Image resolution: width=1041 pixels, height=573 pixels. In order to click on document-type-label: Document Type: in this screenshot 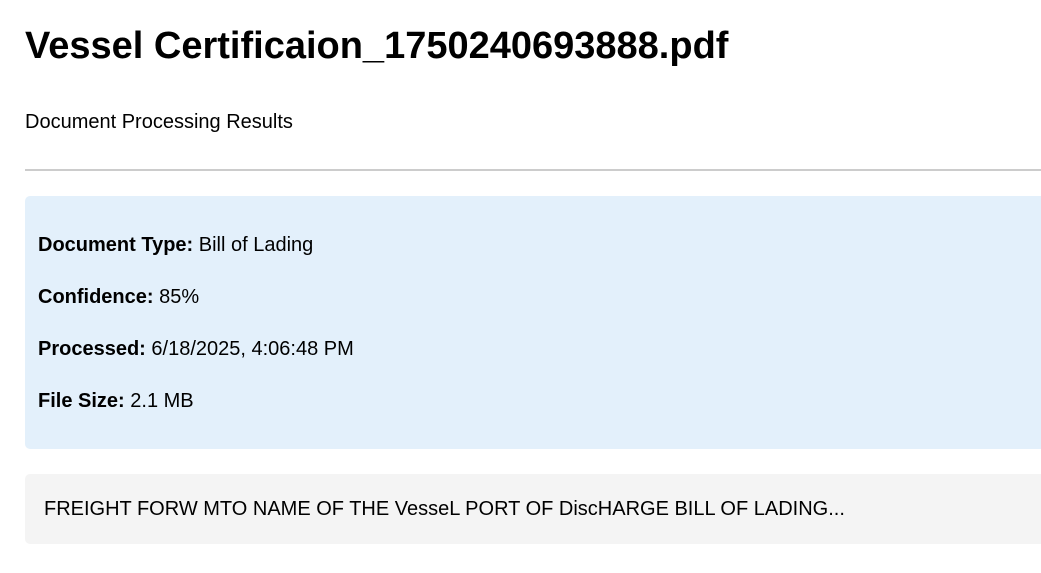, I will do `click(116, 245)`.